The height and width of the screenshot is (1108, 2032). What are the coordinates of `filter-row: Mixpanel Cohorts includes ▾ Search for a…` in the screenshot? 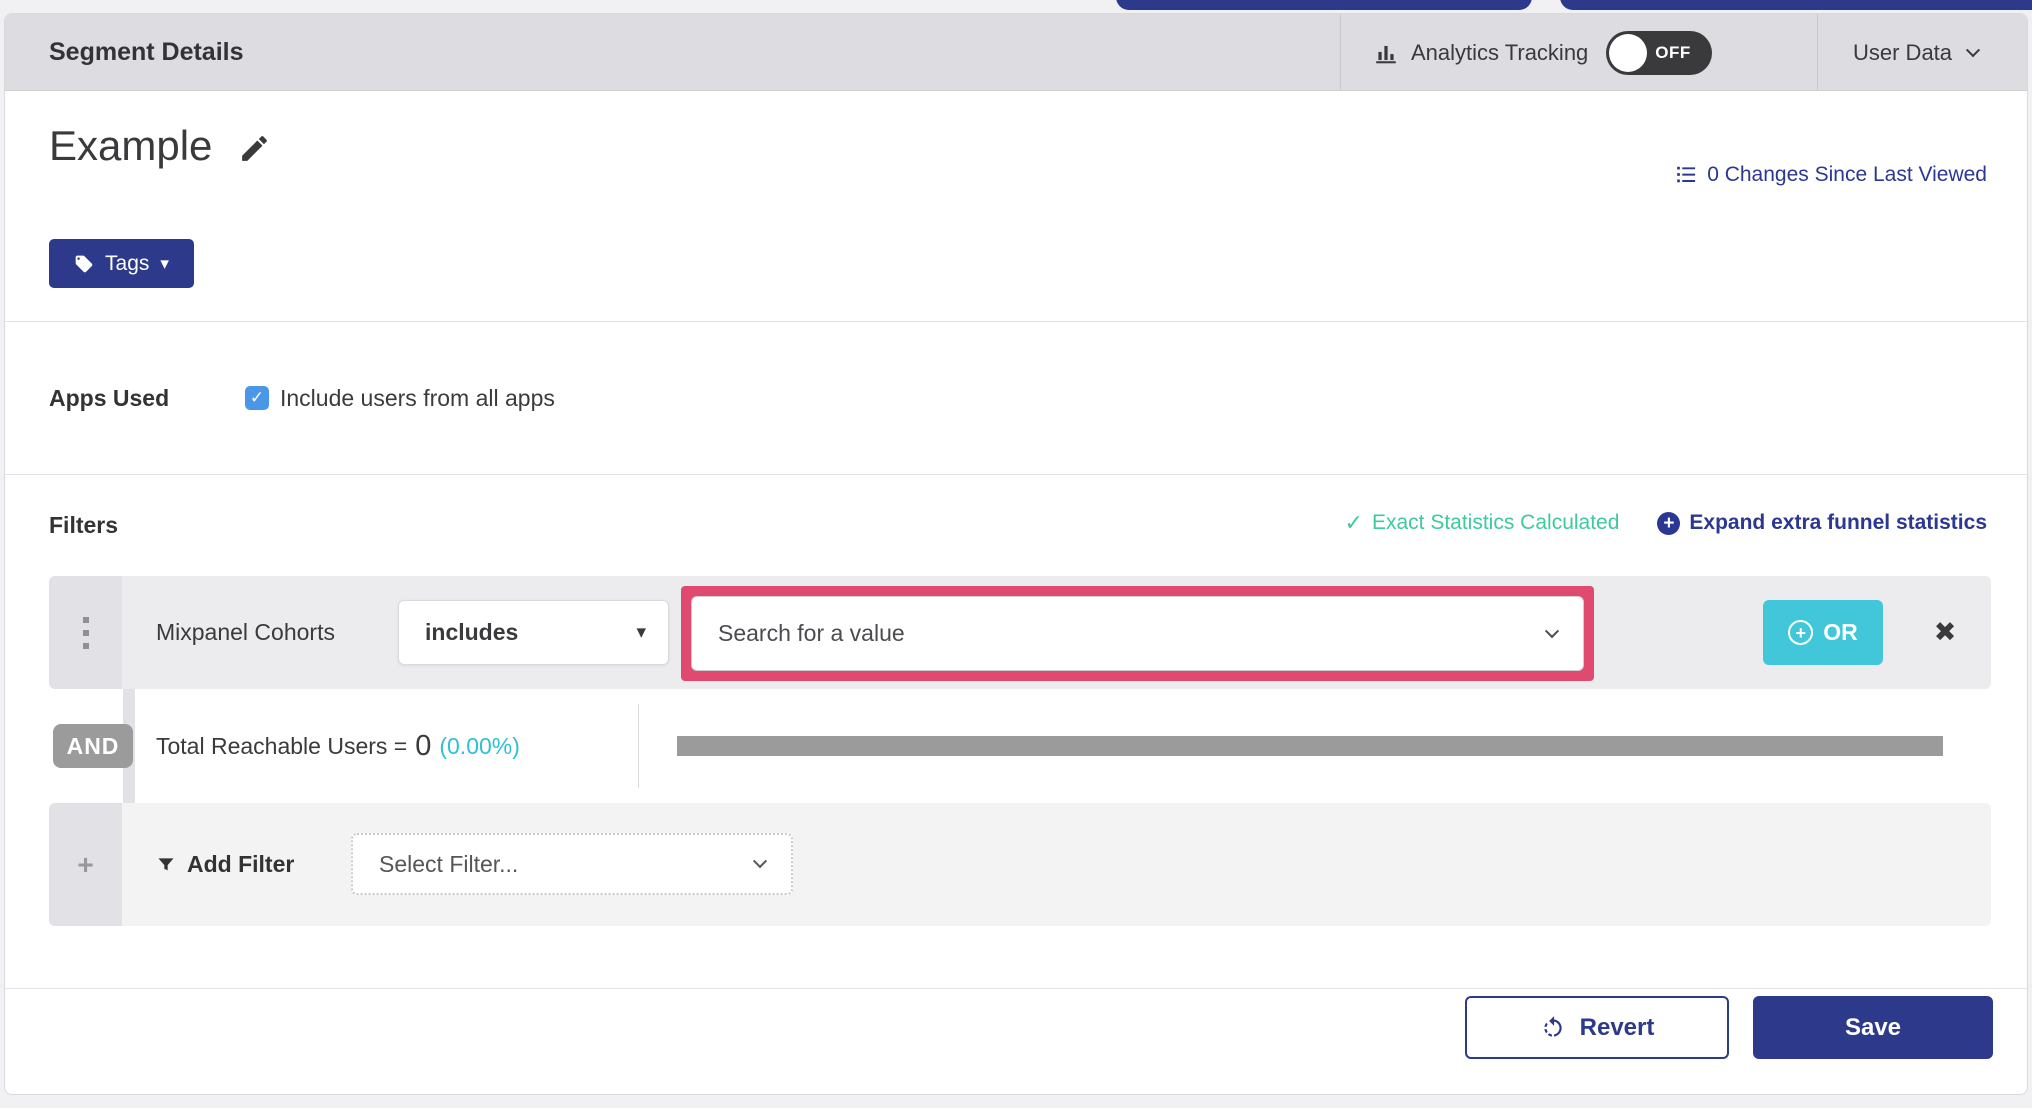 It's located at (1020, 632).